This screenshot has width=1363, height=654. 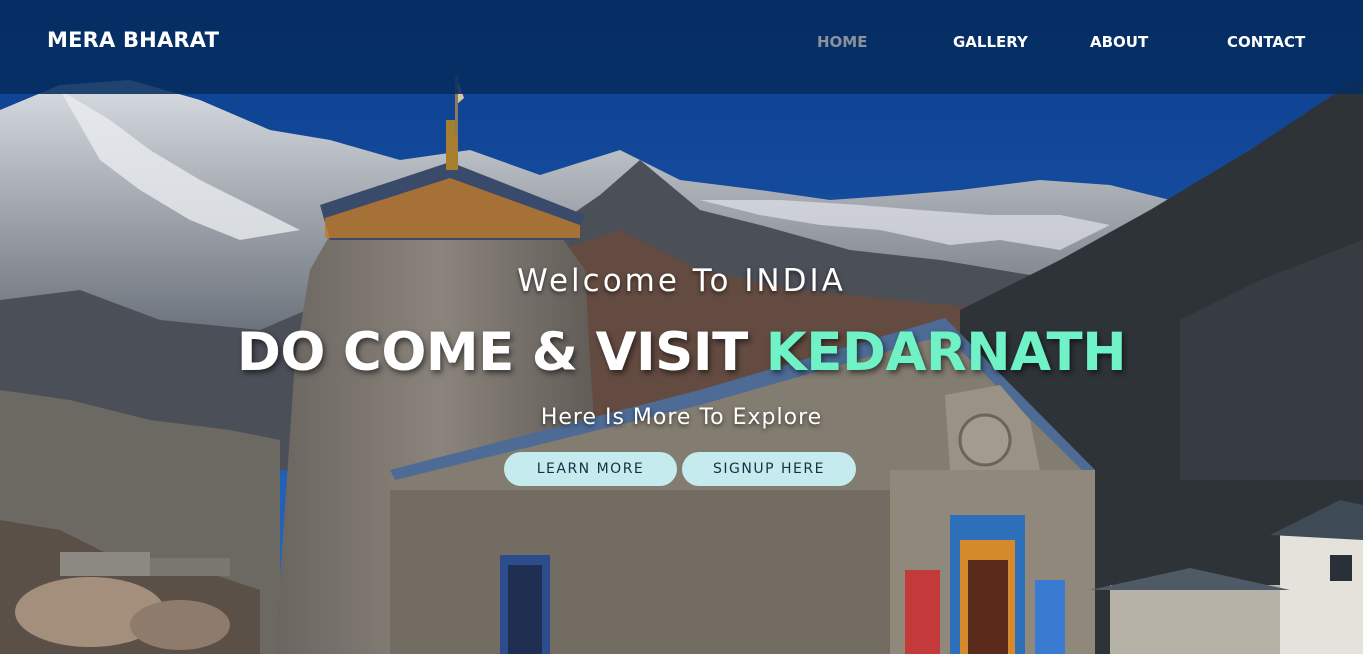 I want to click on welcome-heading: Welcome To INDIA, so click(x=681, y=281).